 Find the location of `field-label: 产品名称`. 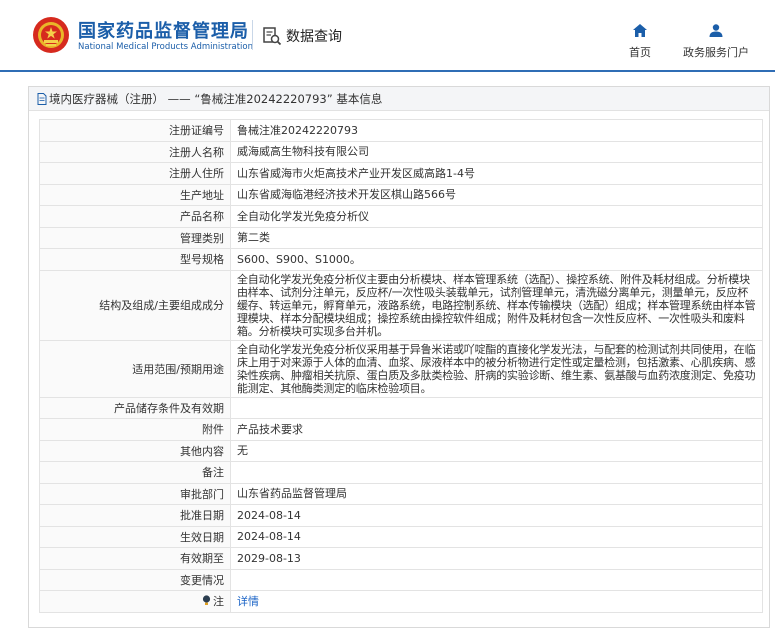

field-label: 产品名称 is located at coordinates (135, 216).